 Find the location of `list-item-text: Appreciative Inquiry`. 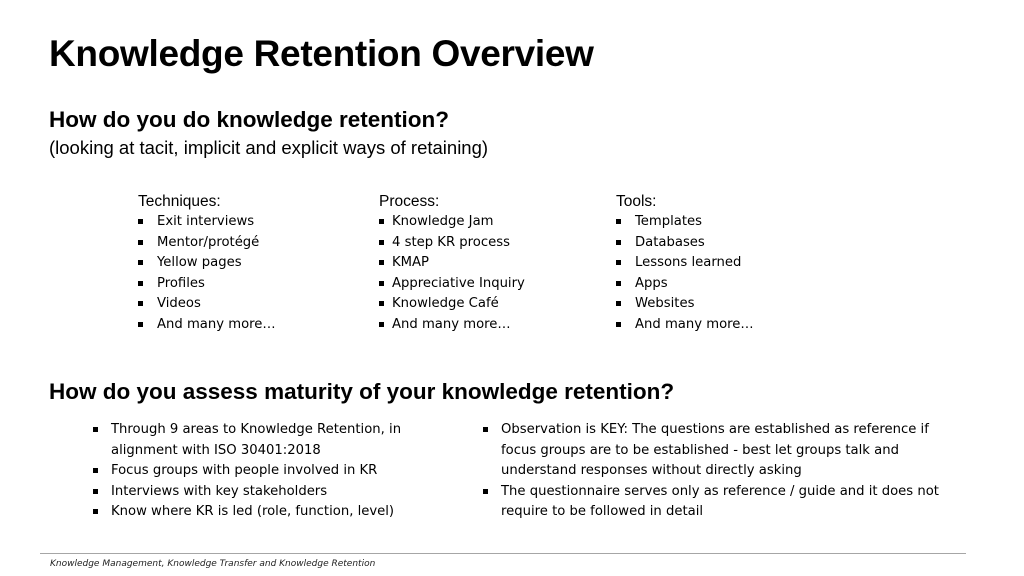

list-item-text: Appreciative Inquiry is located at coordinates (458, 283).